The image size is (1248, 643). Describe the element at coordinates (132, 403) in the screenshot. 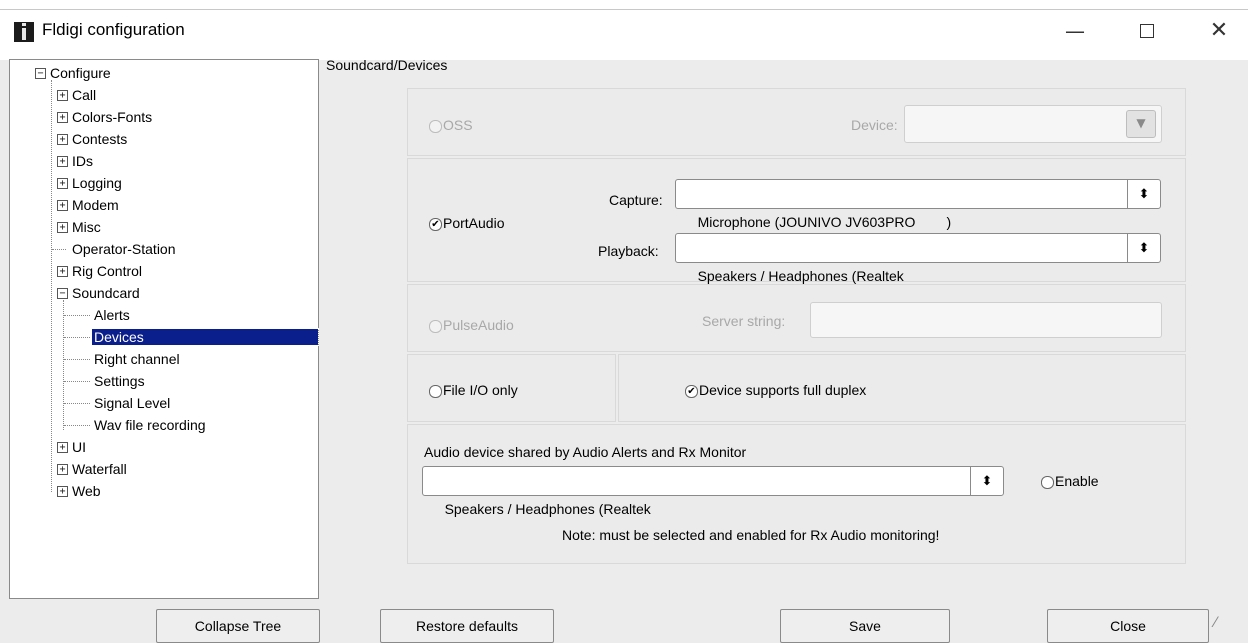

I see `tree-item-signal-level: Signal Level` at that location.